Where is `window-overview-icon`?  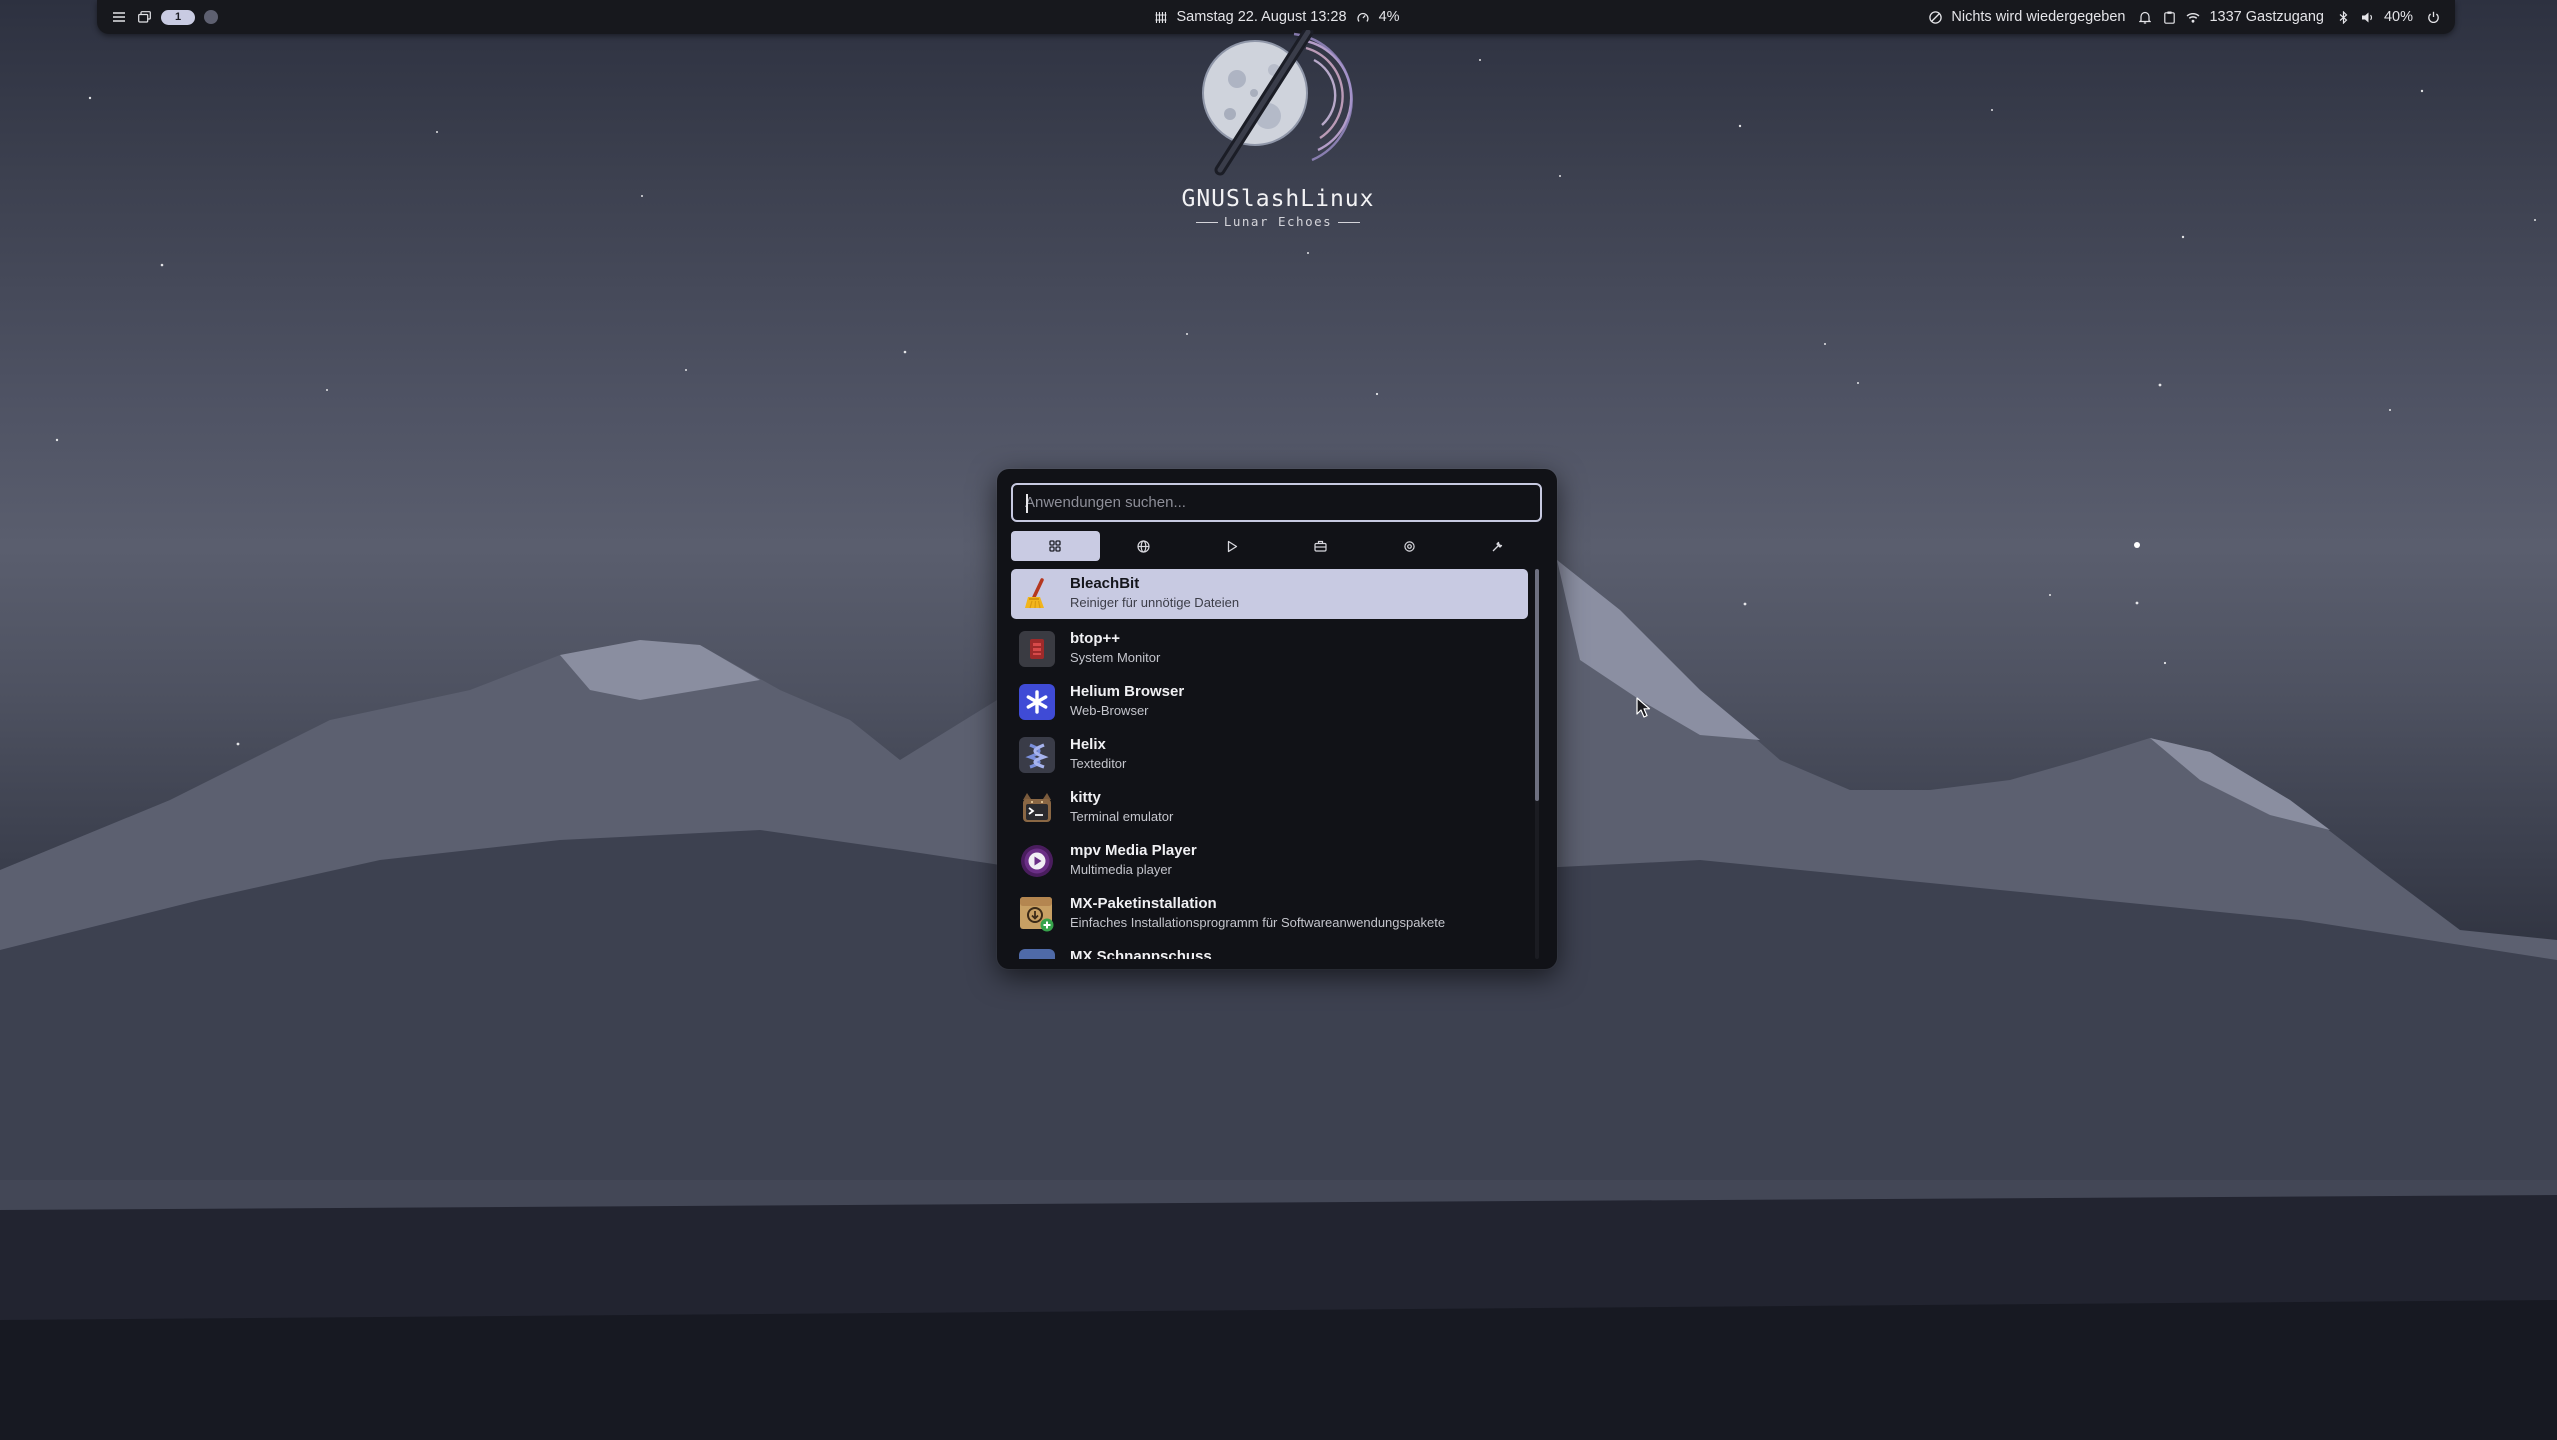 window-overview-icon is located at coordinates (144, 17).